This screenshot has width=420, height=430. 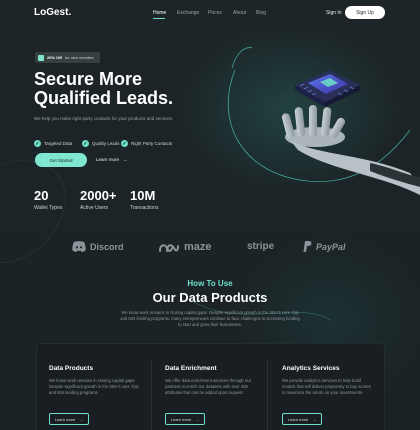 What do you see at coordinates (52, 12) in the screenshot?
I see `logo: LoGest.` at bounding box center [52, 12].